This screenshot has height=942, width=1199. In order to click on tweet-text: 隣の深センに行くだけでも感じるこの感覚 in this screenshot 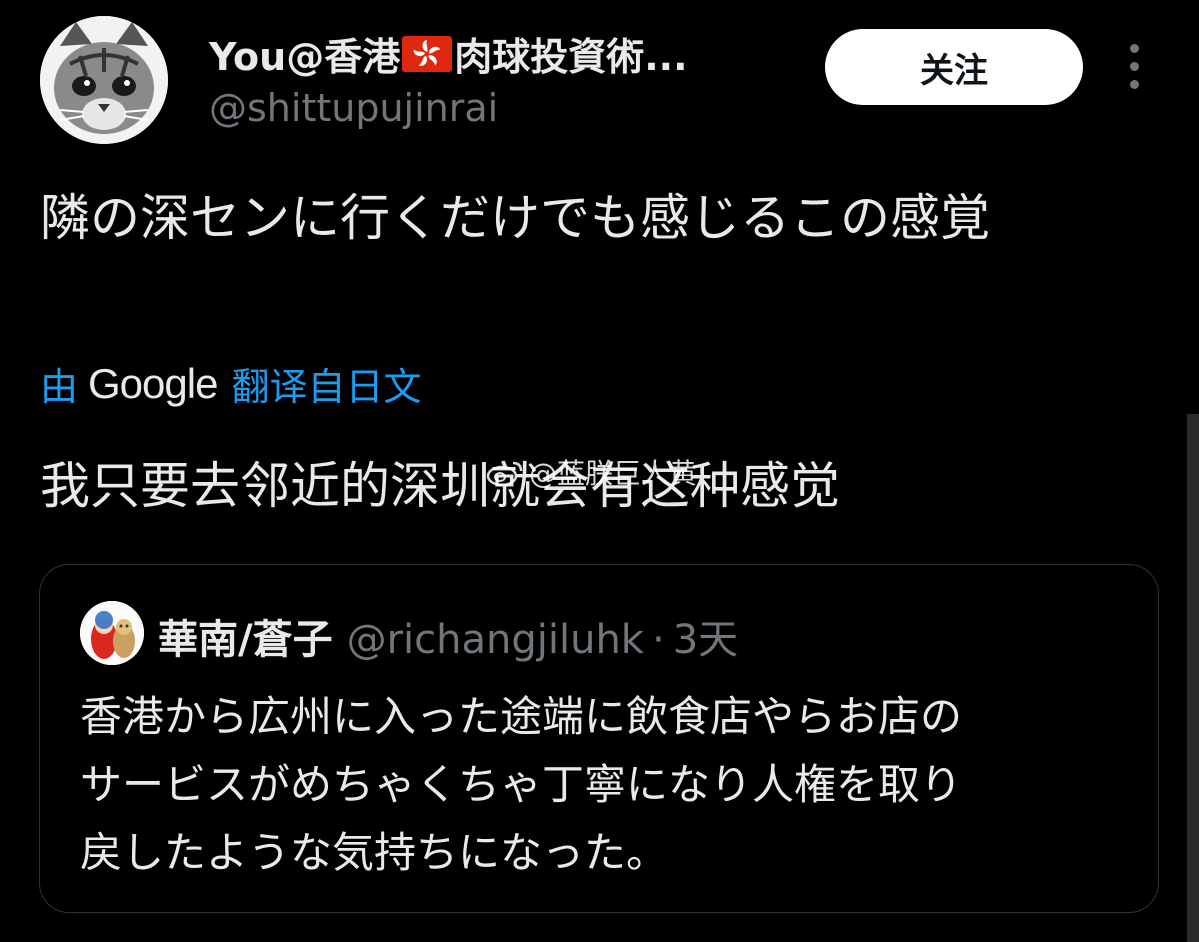, I will do `click(515, 218)`.